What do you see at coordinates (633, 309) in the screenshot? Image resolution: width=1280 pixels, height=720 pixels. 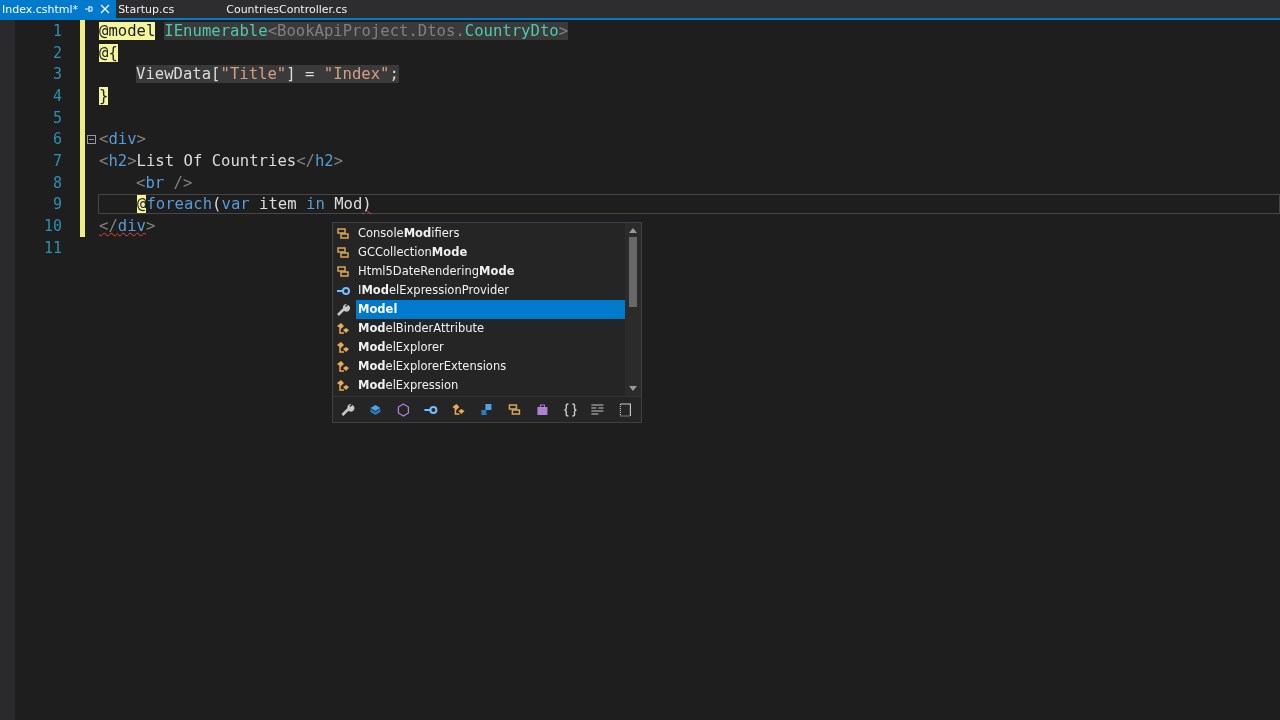 I see `scrollbar` at bounding box center [633, 309].